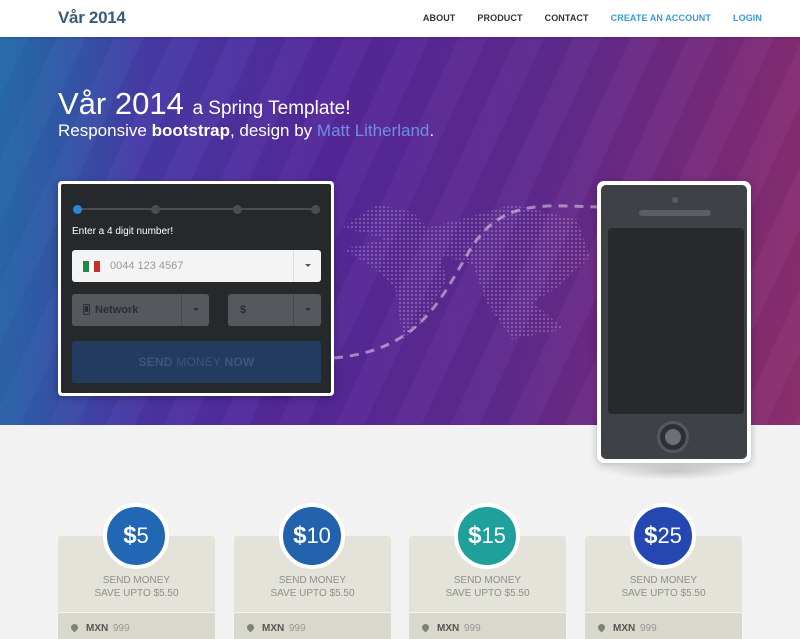  I want to click on country-dropdown-button, so click(307, 266).